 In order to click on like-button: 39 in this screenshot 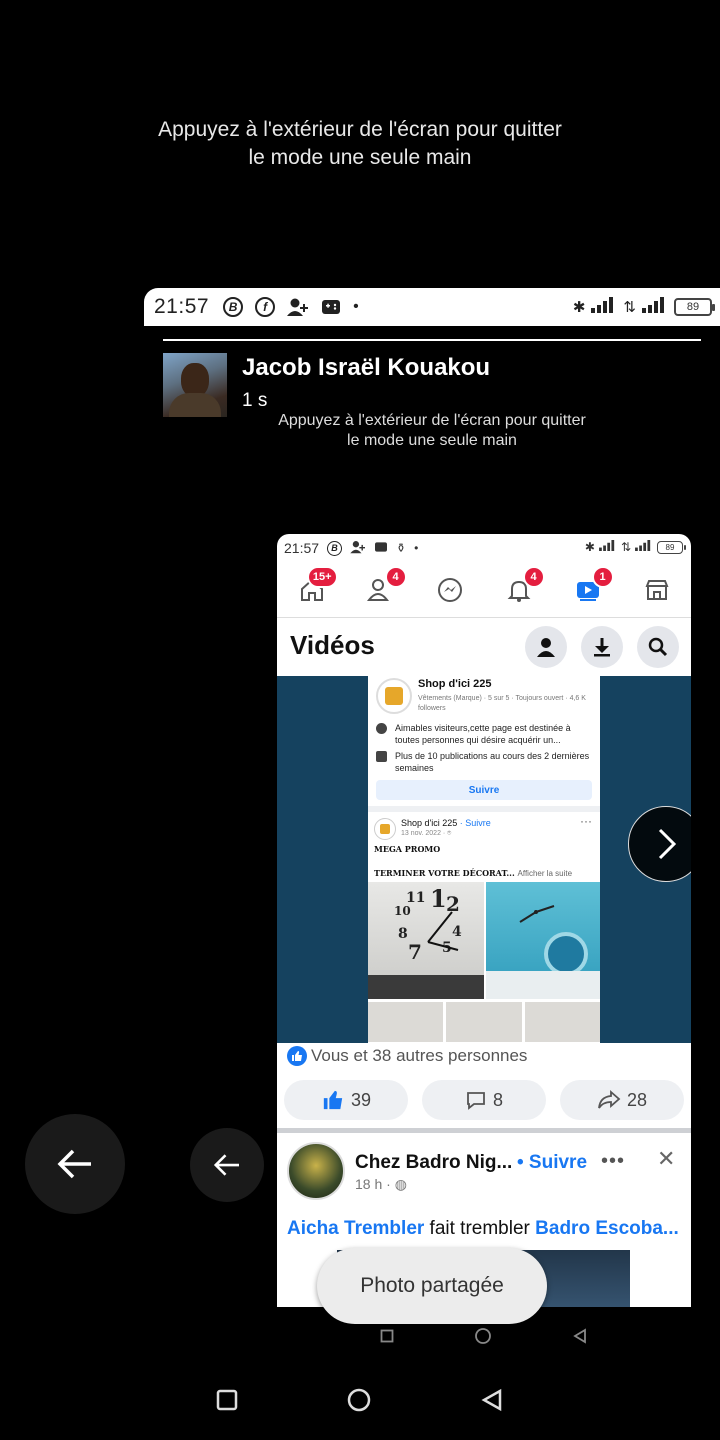, I will do `click(346, 1100)`.